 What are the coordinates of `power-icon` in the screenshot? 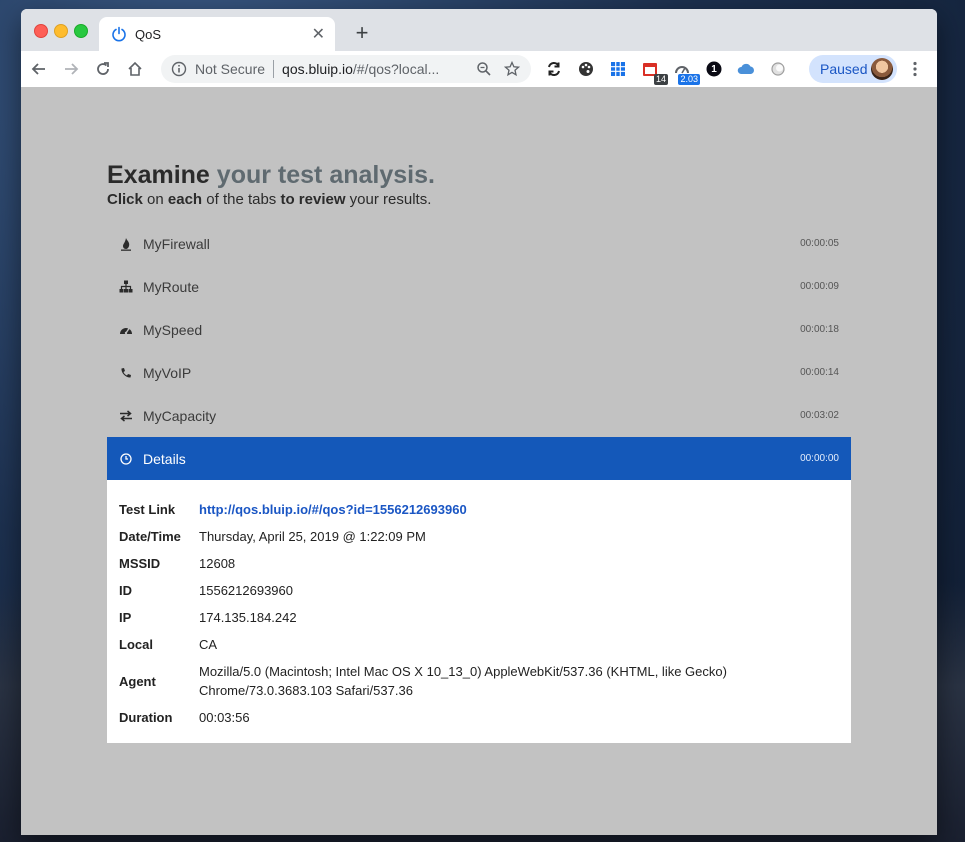 It's located at (119, 34).